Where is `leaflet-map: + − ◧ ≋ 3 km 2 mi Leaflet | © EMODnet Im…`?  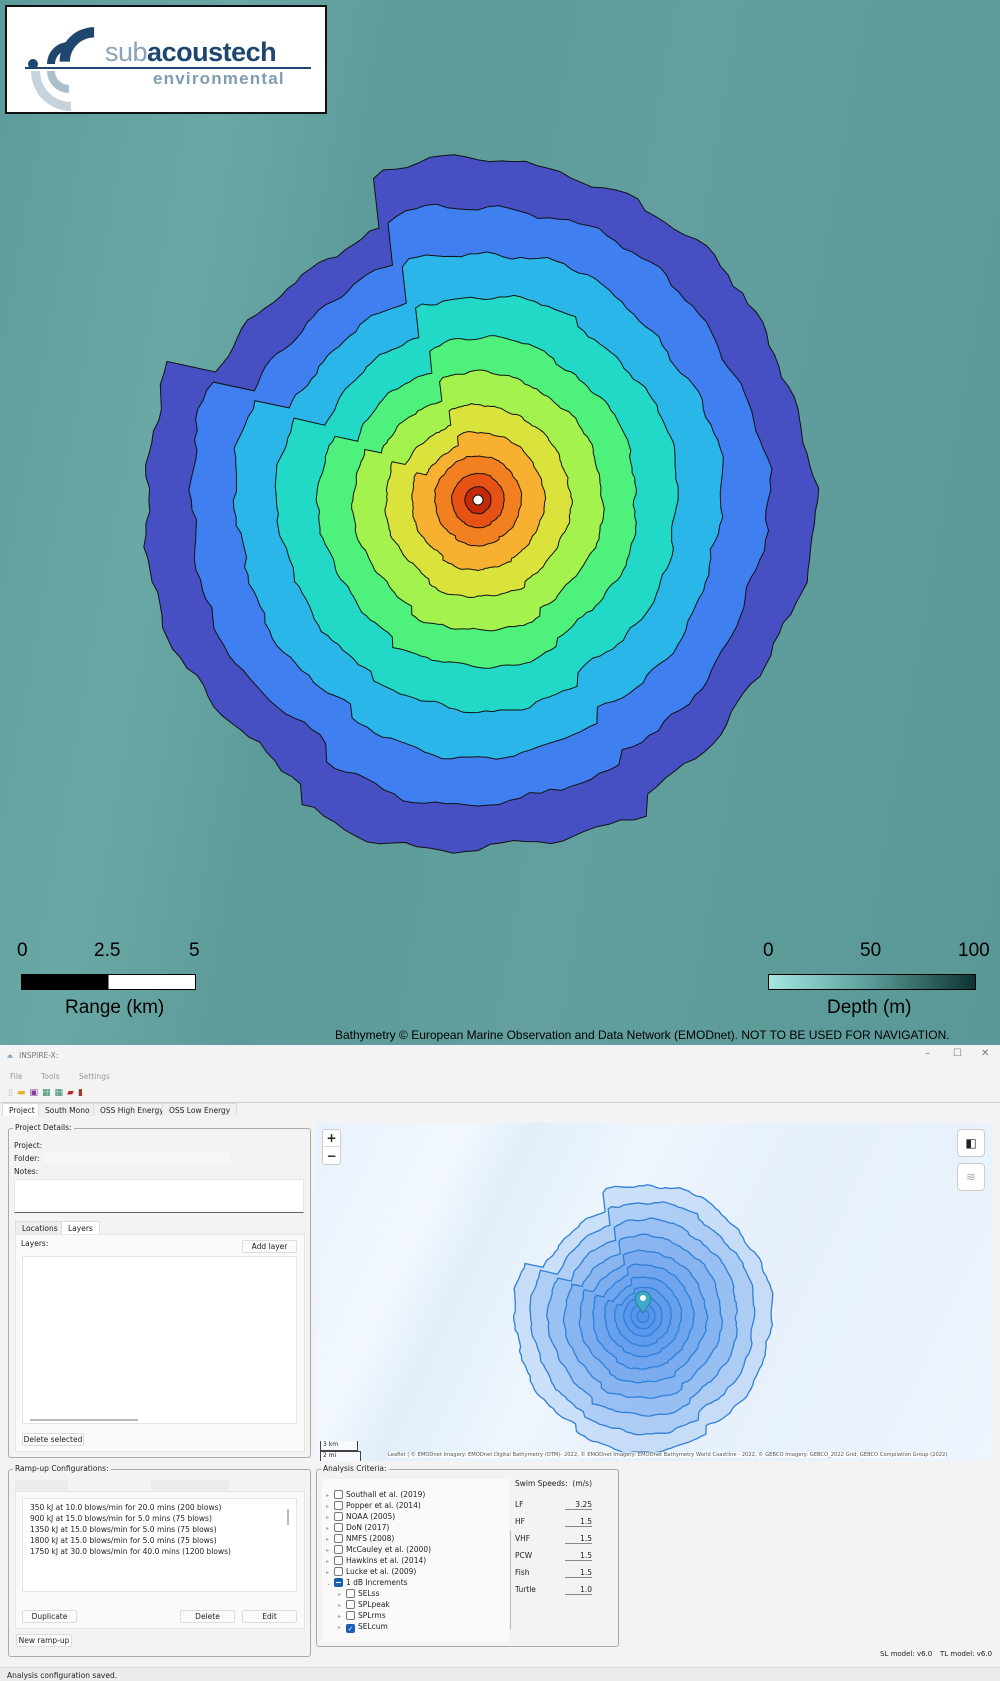
leaflet-map: + − ◧ ≋ 3 km 2 mi Leaflet | © EMODnet Im… is located at coordinates (655, 1292).